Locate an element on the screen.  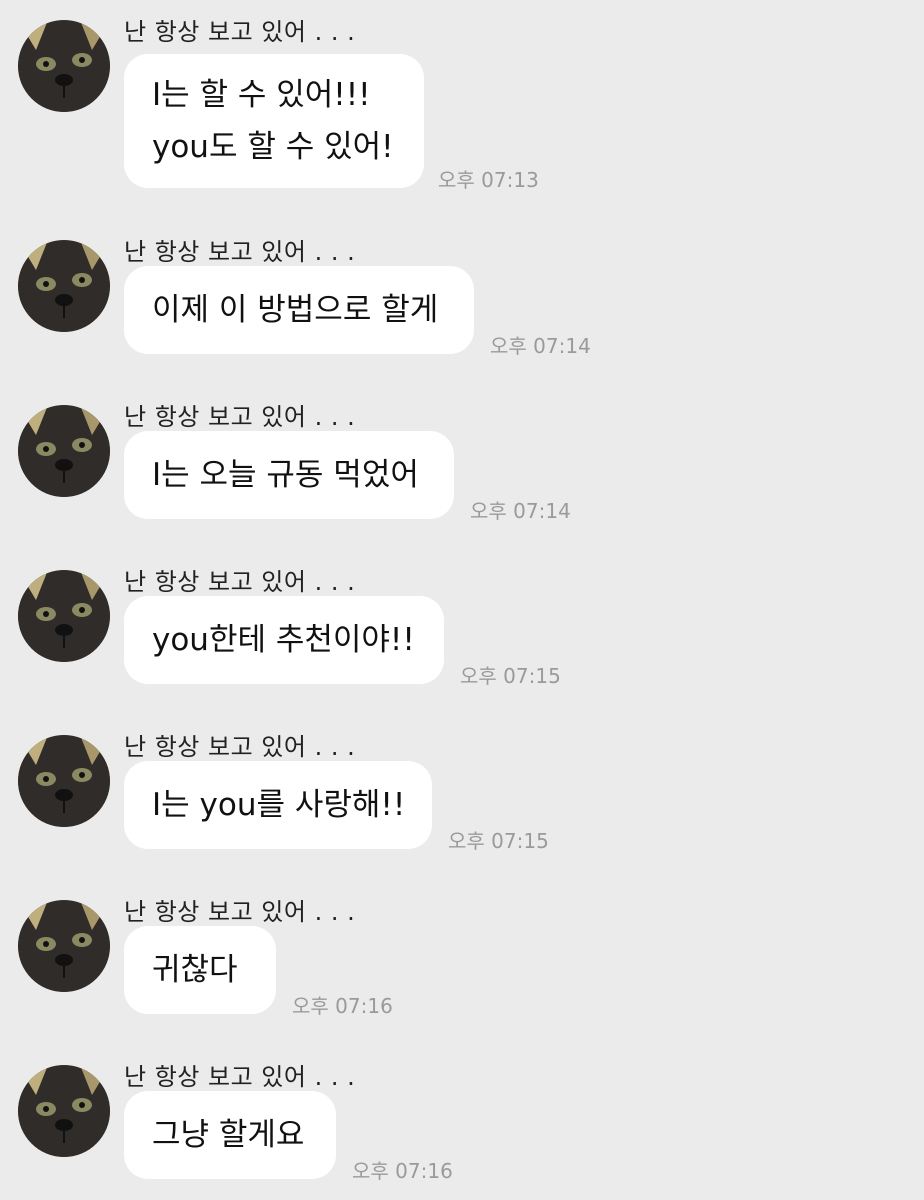
message-text: I는 you를 사랑해!! is located at coordinates (279, 805).